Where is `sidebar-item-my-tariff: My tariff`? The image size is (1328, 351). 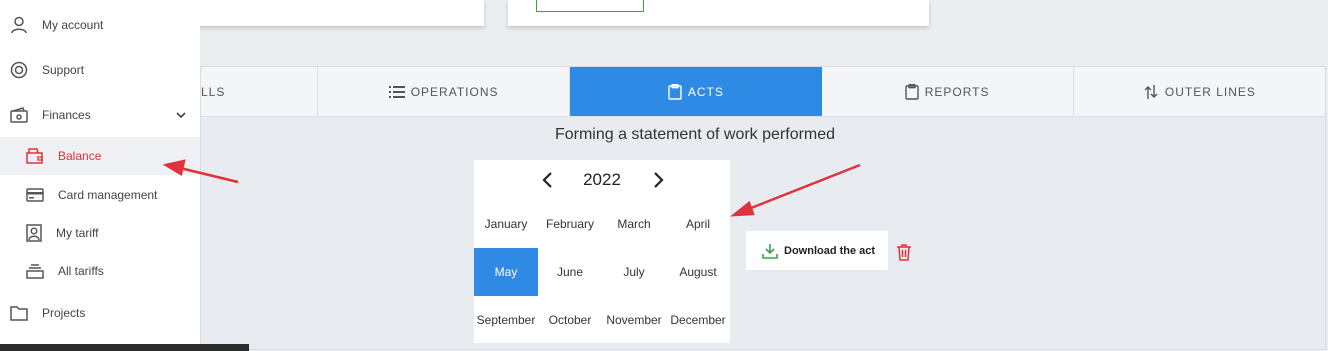 sidebar-item-my-tariff: My tariff is located at coordinates (100, 233).